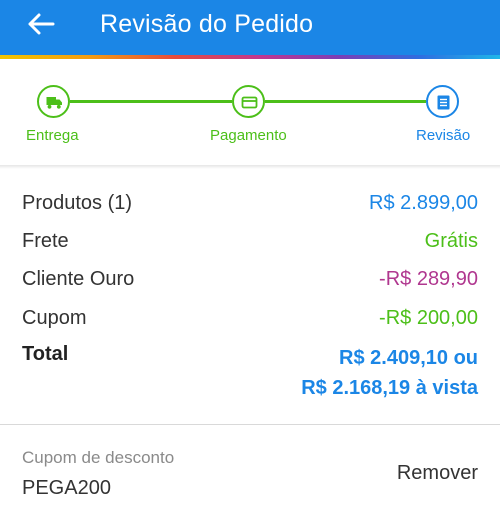  Describe the element at coordinates (77, 203) in the screenshot. I see `products-label: Produtos (1)` at that location.